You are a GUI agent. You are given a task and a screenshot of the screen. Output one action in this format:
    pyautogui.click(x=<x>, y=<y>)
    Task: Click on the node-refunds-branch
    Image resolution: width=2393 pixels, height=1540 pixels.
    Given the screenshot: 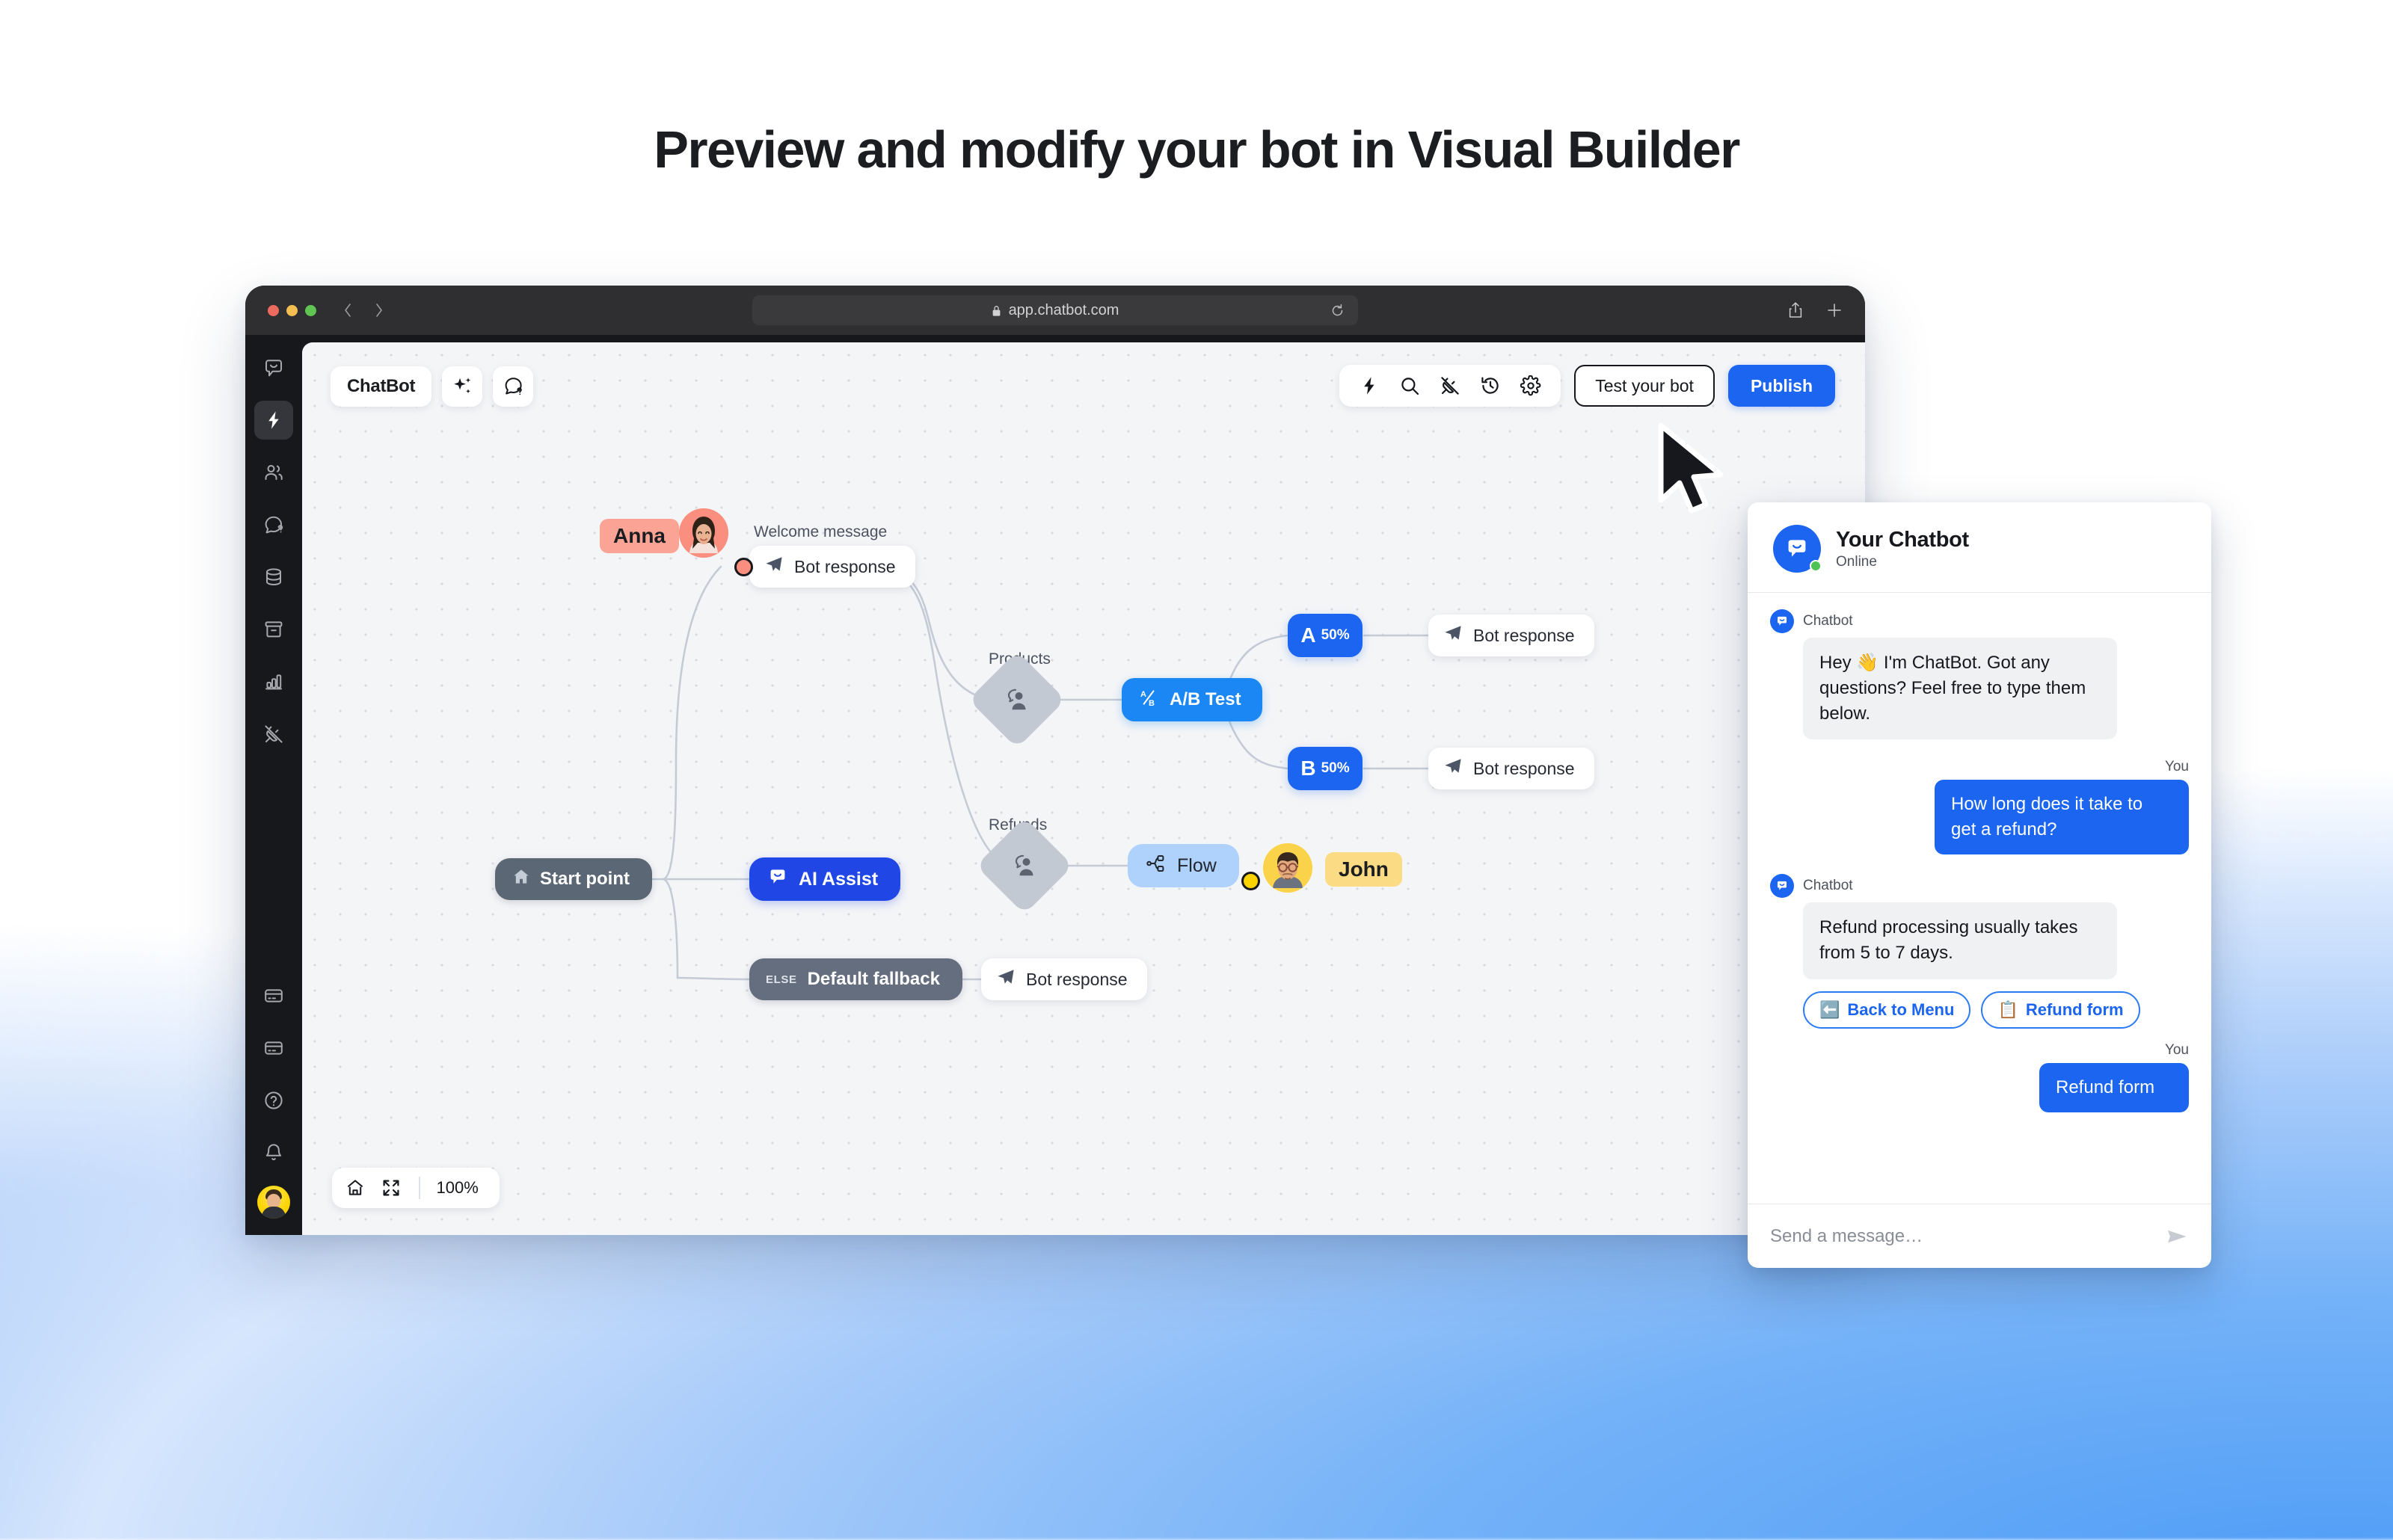 What is the action you would take?
    pyautogui.click(x=1024, y=865)
    